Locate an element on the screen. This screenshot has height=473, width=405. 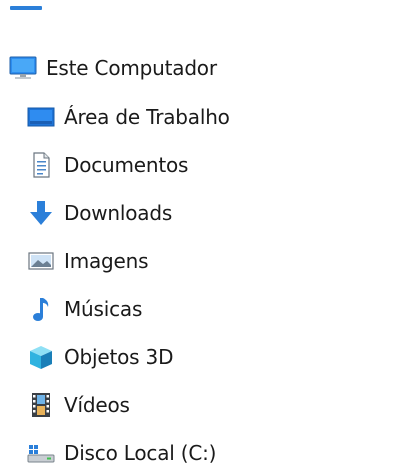
nav-item-desktop: Área de Trabalho is located at coordinates (127, 117).